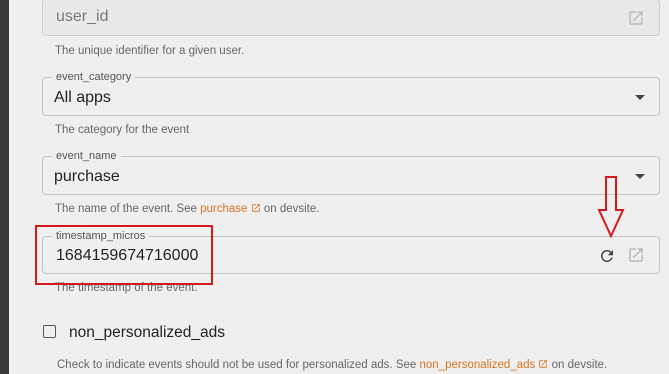 The width and height of the screenshot is (669, 374). I want to click on event-name-select: event_name purchase, so click(351, 172).